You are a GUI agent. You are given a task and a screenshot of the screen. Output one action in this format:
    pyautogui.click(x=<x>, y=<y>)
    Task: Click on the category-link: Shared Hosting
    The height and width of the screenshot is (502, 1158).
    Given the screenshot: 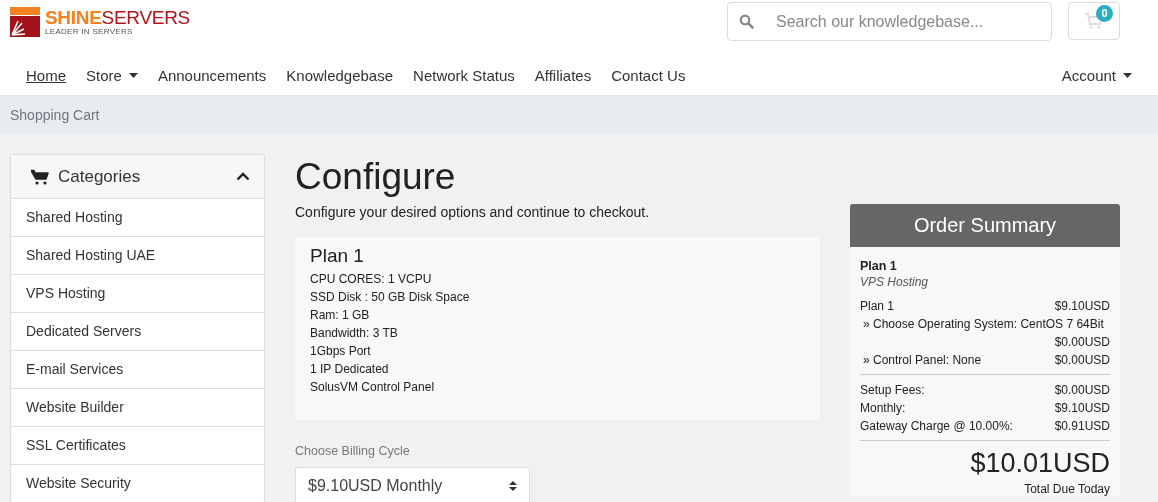 What is the action you would take?
    pyautogui.click(x=137, y=218)
    